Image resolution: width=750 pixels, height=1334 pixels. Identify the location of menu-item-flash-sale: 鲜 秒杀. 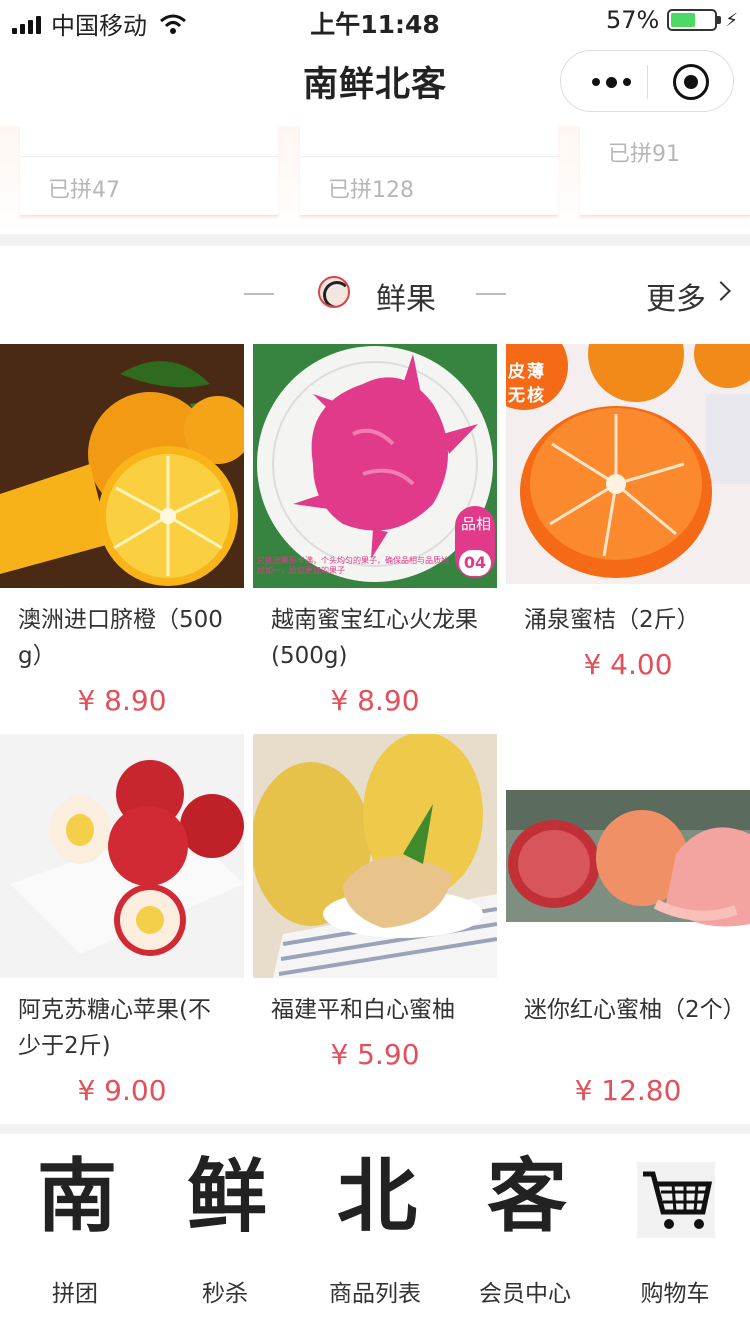
(225, 1234).